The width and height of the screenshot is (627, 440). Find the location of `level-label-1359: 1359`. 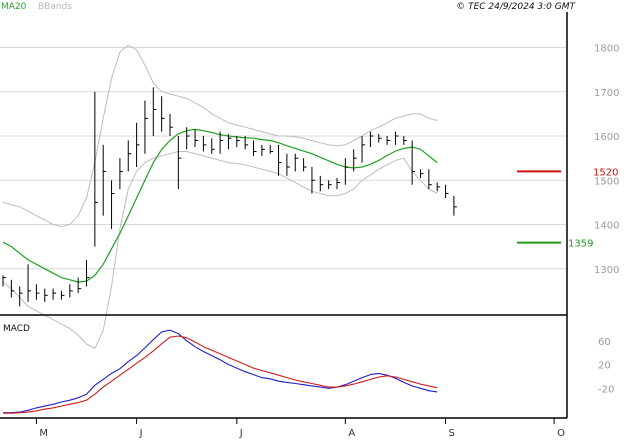

level-label-1359: 1359 is located at coordinates (580, 244).